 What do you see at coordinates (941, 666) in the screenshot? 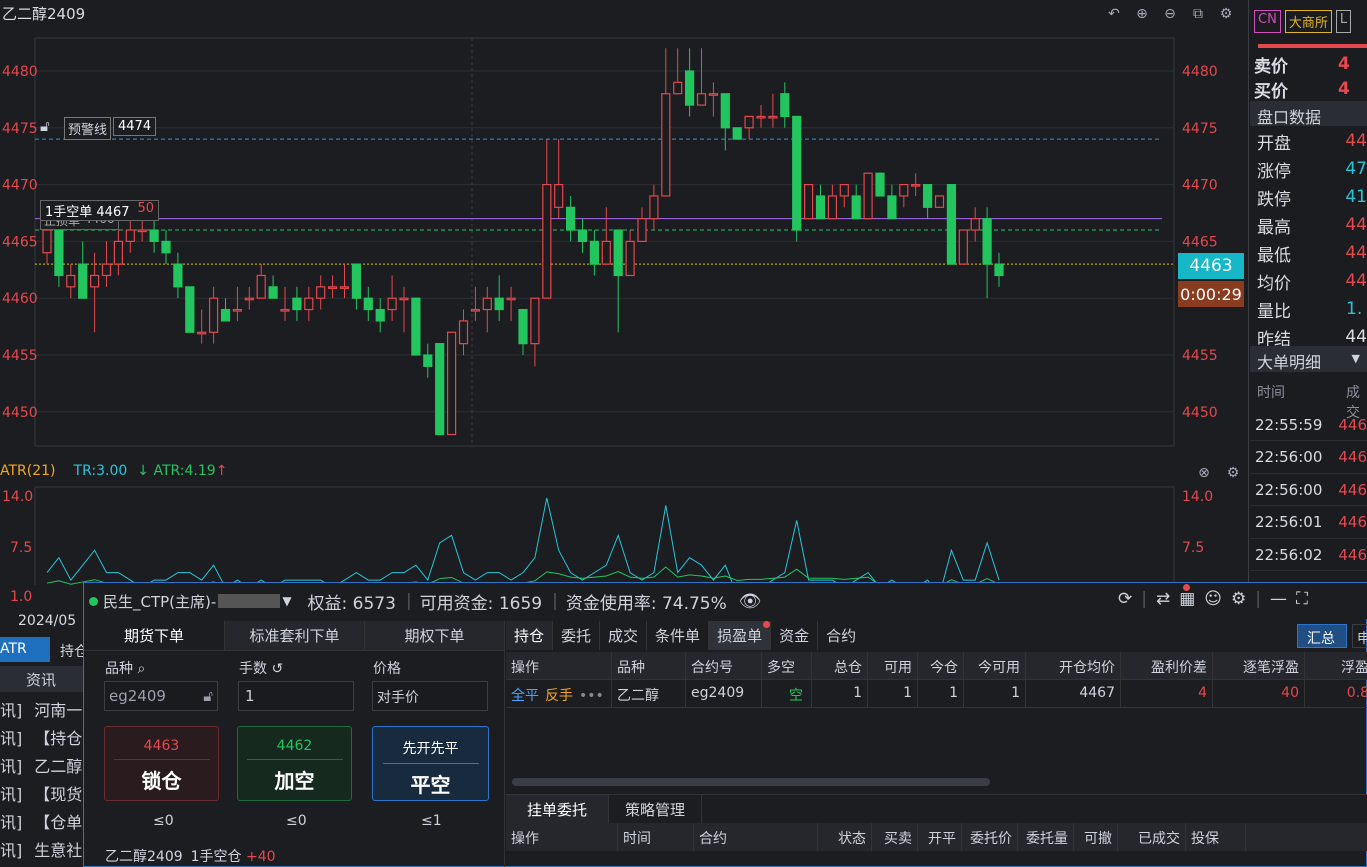
I see `position-col-header: 今仓` at bounding box center [941, 666].